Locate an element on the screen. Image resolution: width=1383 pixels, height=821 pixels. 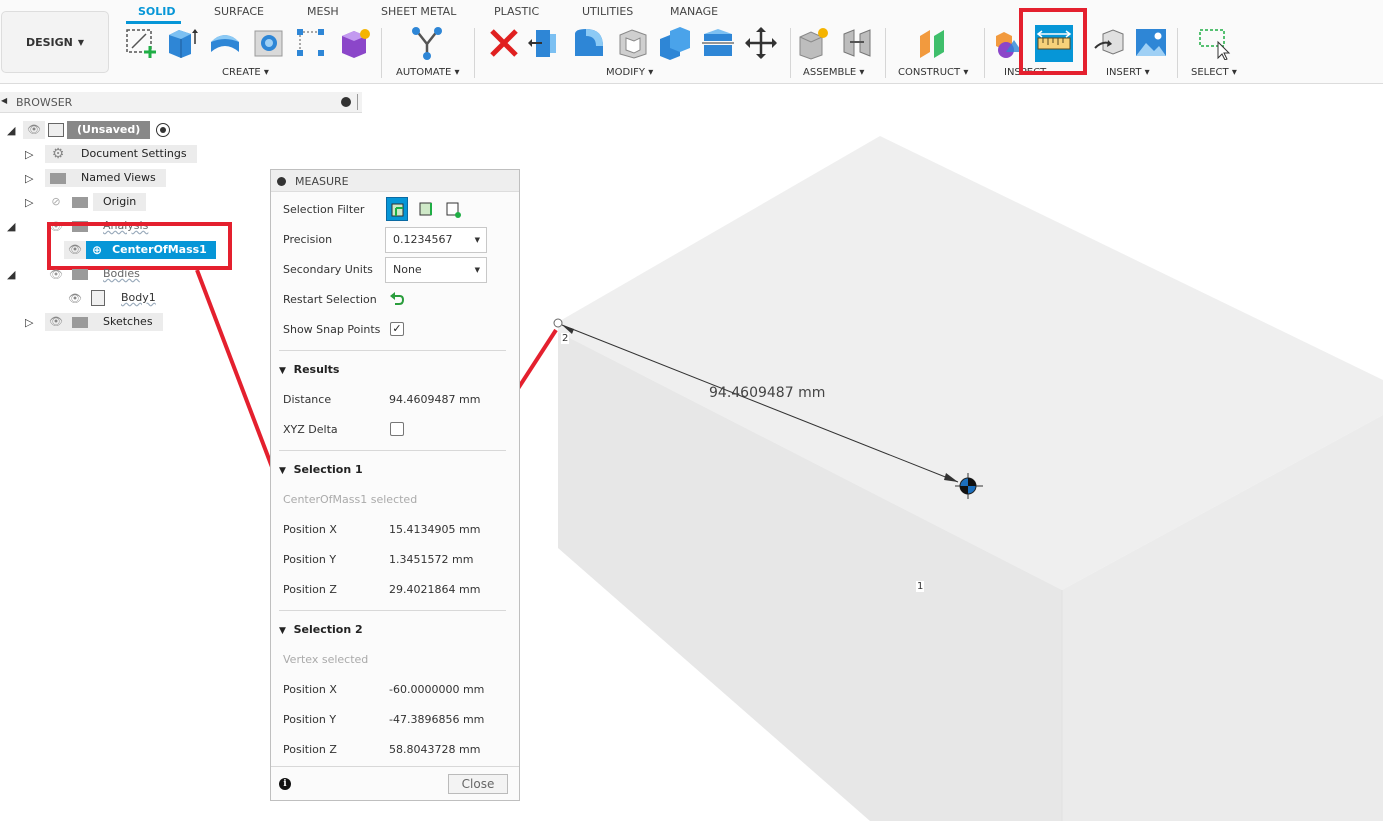
select-menu: SELECT ▾ is located at coordinates (1214, 72).